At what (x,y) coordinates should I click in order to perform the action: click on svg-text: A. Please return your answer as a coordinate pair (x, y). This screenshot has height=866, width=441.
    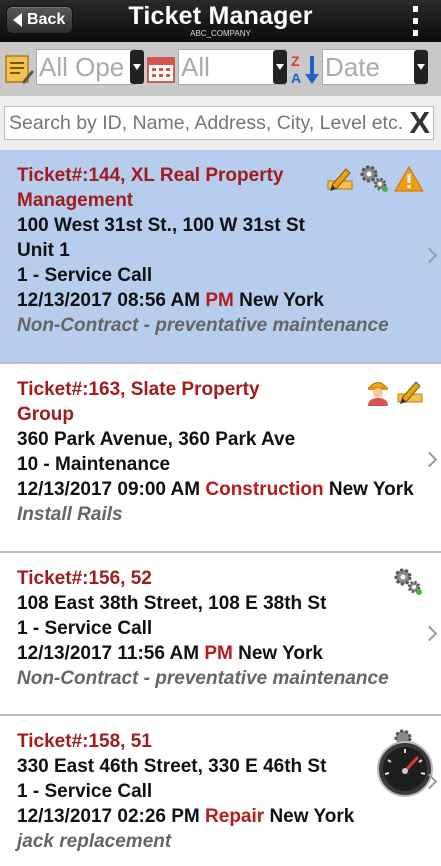
    Looking at the image, I should click on (296, 78).